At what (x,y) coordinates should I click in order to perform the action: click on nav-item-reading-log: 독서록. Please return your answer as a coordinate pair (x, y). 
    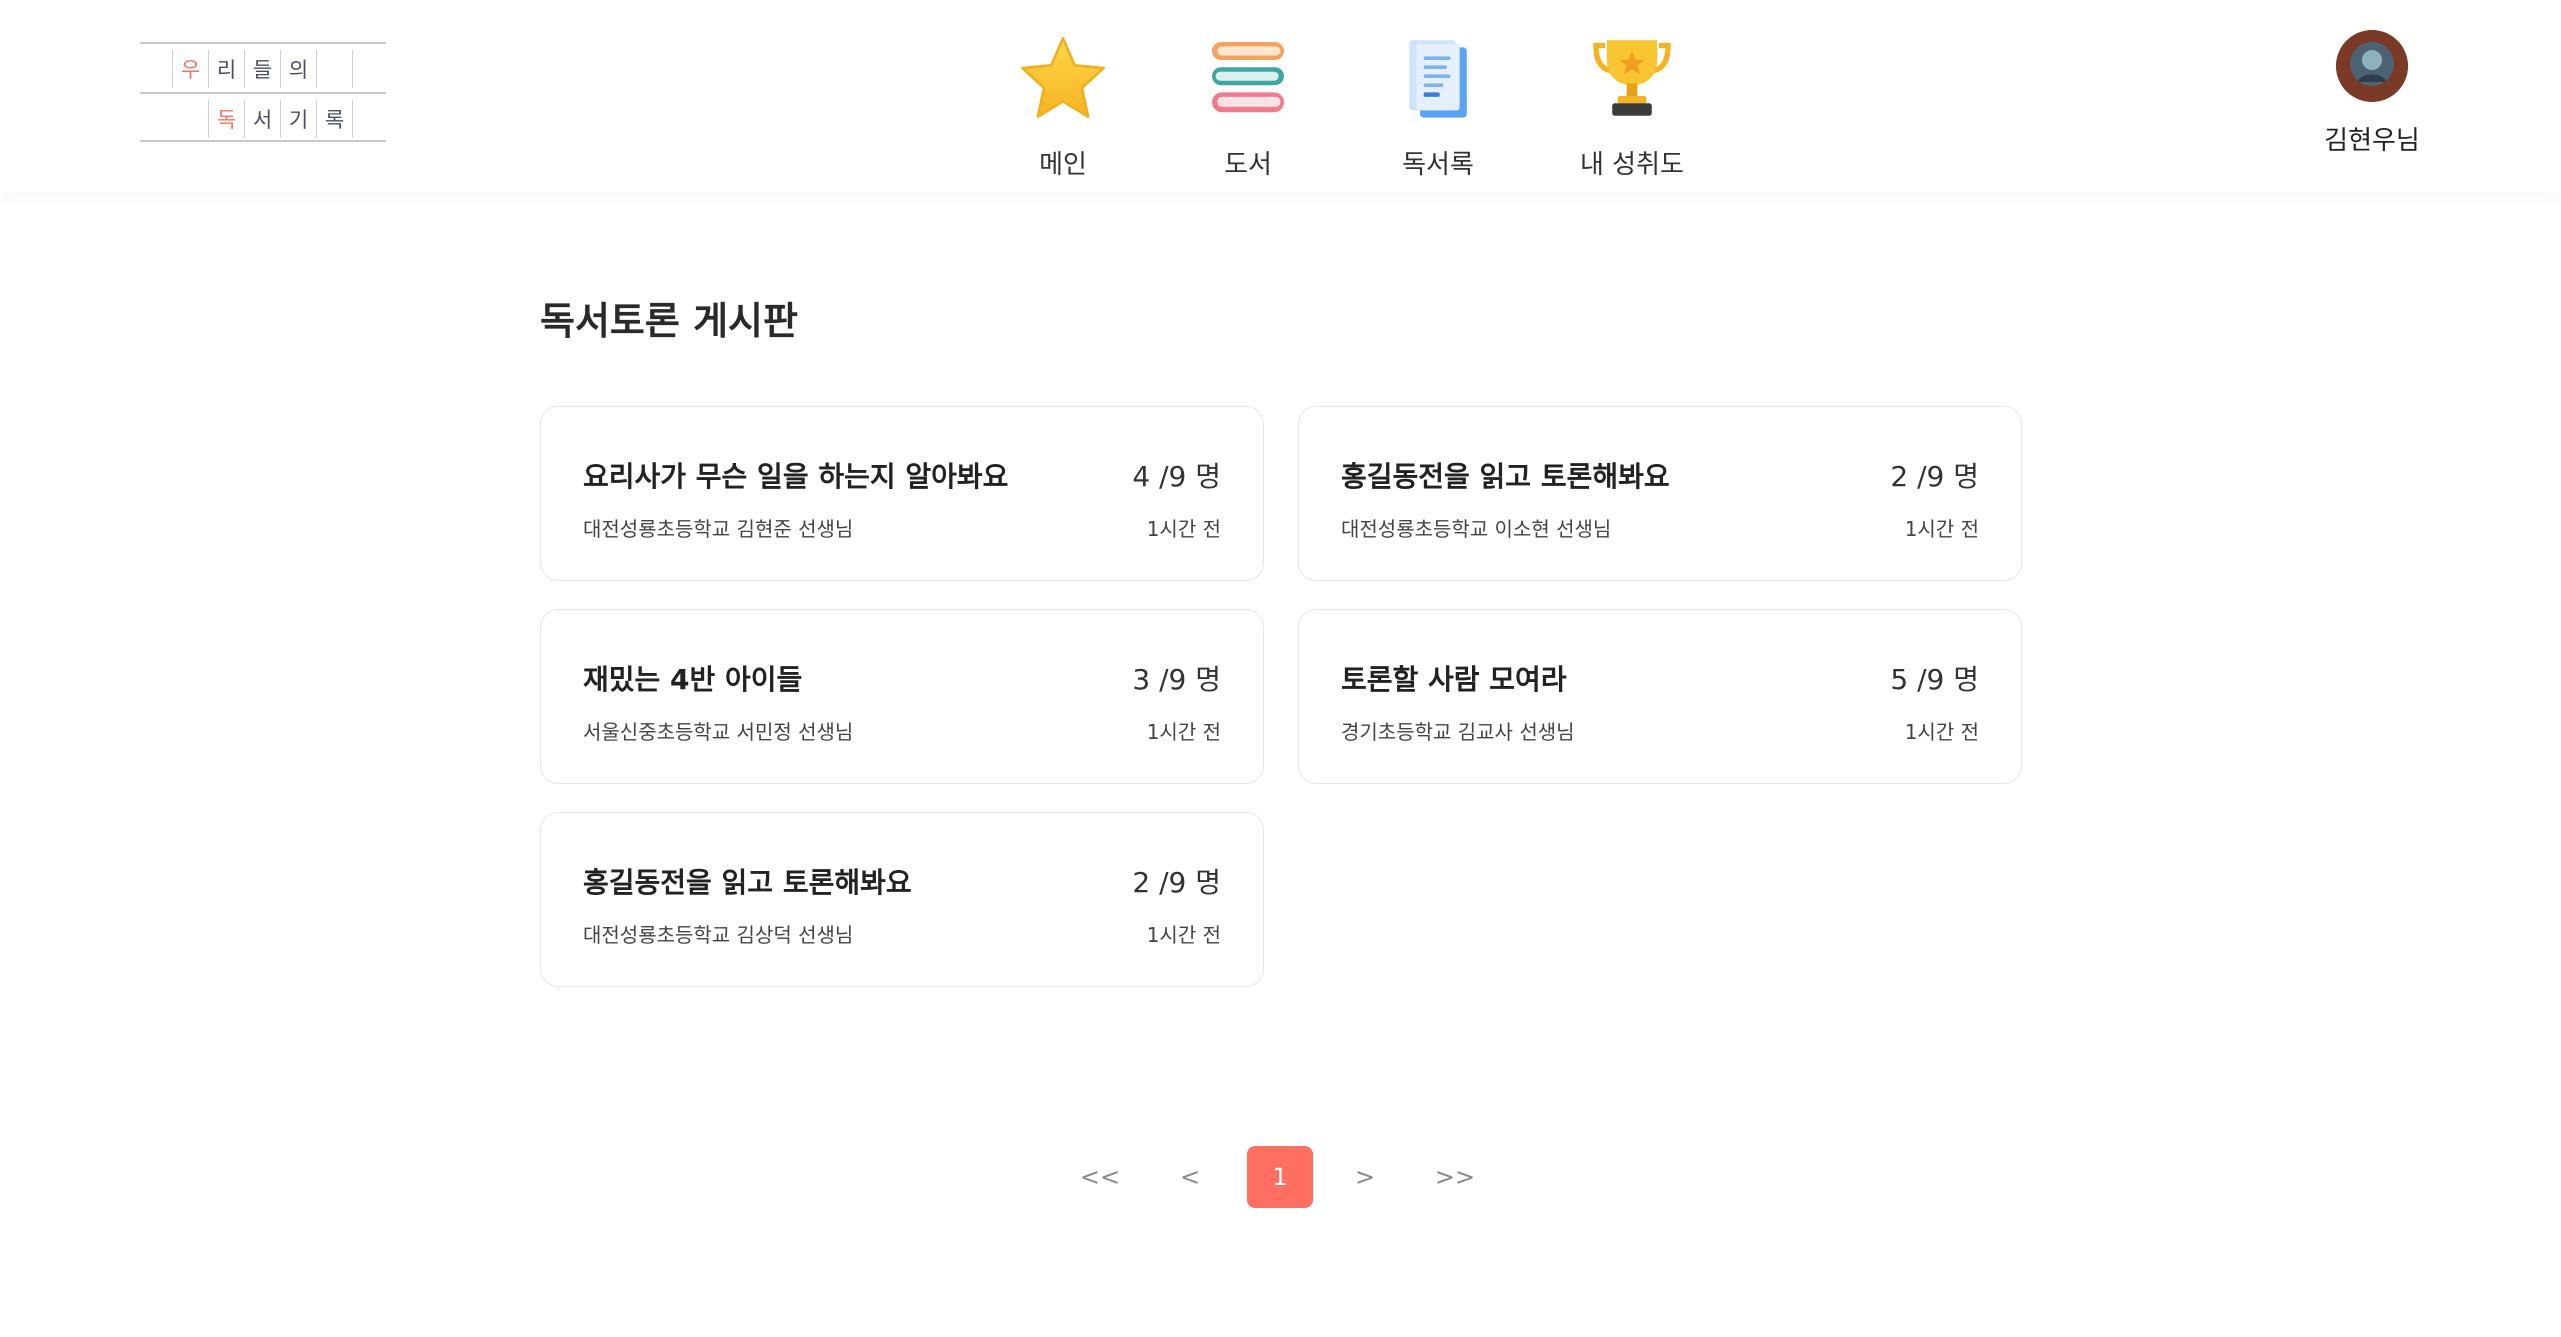
    Looking at the image, I should click on (1438, 105).